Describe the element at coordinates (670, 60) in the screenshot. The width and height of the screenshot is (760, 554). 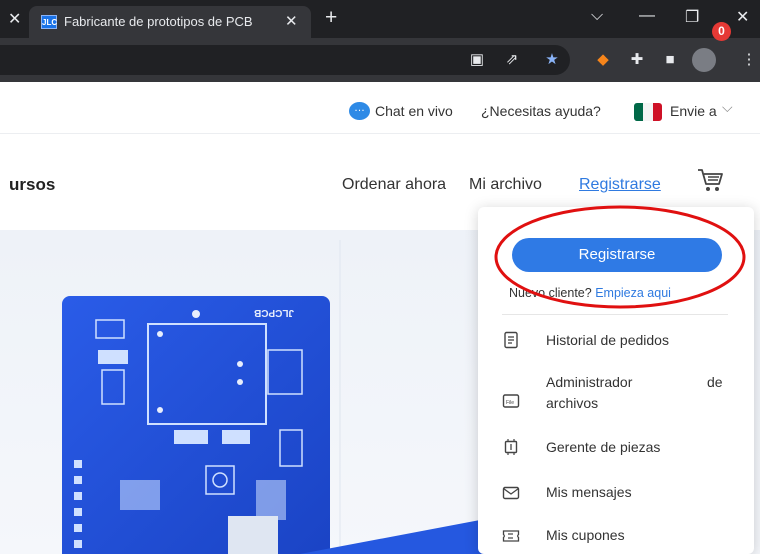
I see `sidebar-icon: ■` at that location.